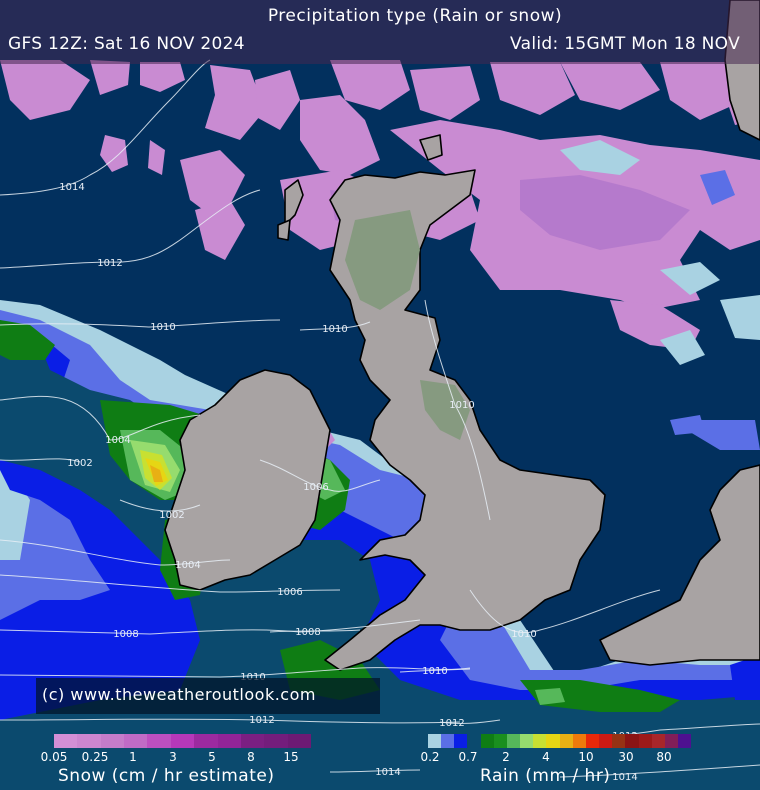  Describe the element at coordinates (506, 757) in the screenshot. I see `rain-scale-tick: 2` at that location.